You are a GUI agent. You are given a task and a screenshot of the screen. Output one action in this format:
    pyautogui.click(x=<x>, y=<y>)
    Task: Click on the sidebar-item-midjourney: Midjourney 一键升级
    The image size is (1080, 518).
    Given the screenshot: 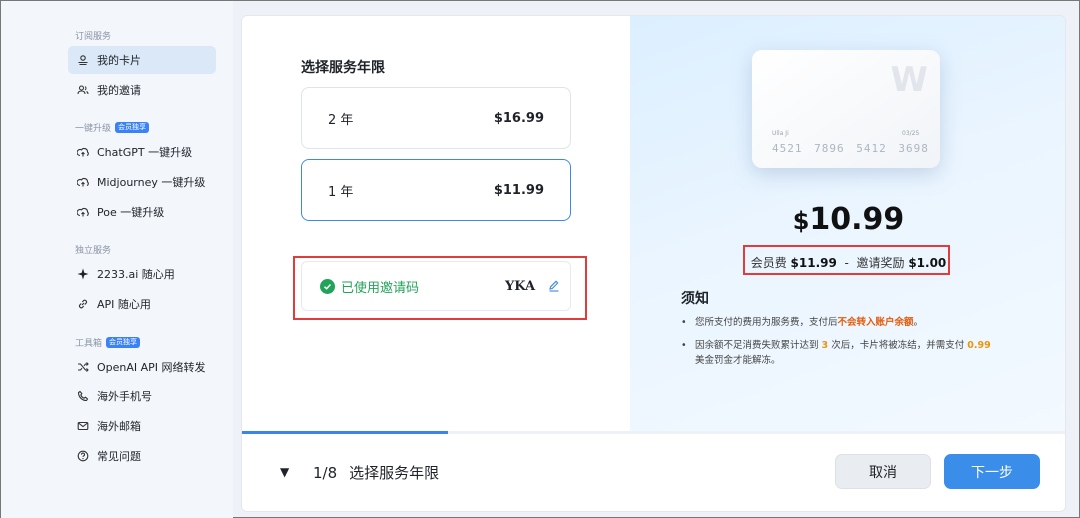 What is the action you would take?
    pyautogui.click(x=142, y=182)
    